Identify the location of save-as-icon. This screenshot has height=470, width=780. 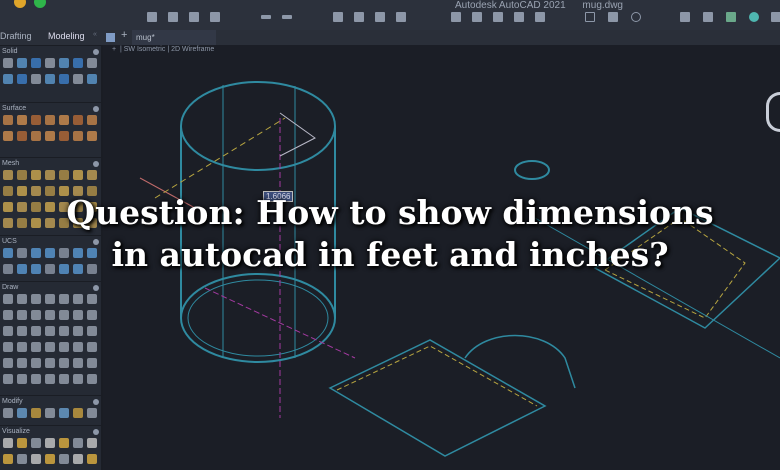
(215, 17).